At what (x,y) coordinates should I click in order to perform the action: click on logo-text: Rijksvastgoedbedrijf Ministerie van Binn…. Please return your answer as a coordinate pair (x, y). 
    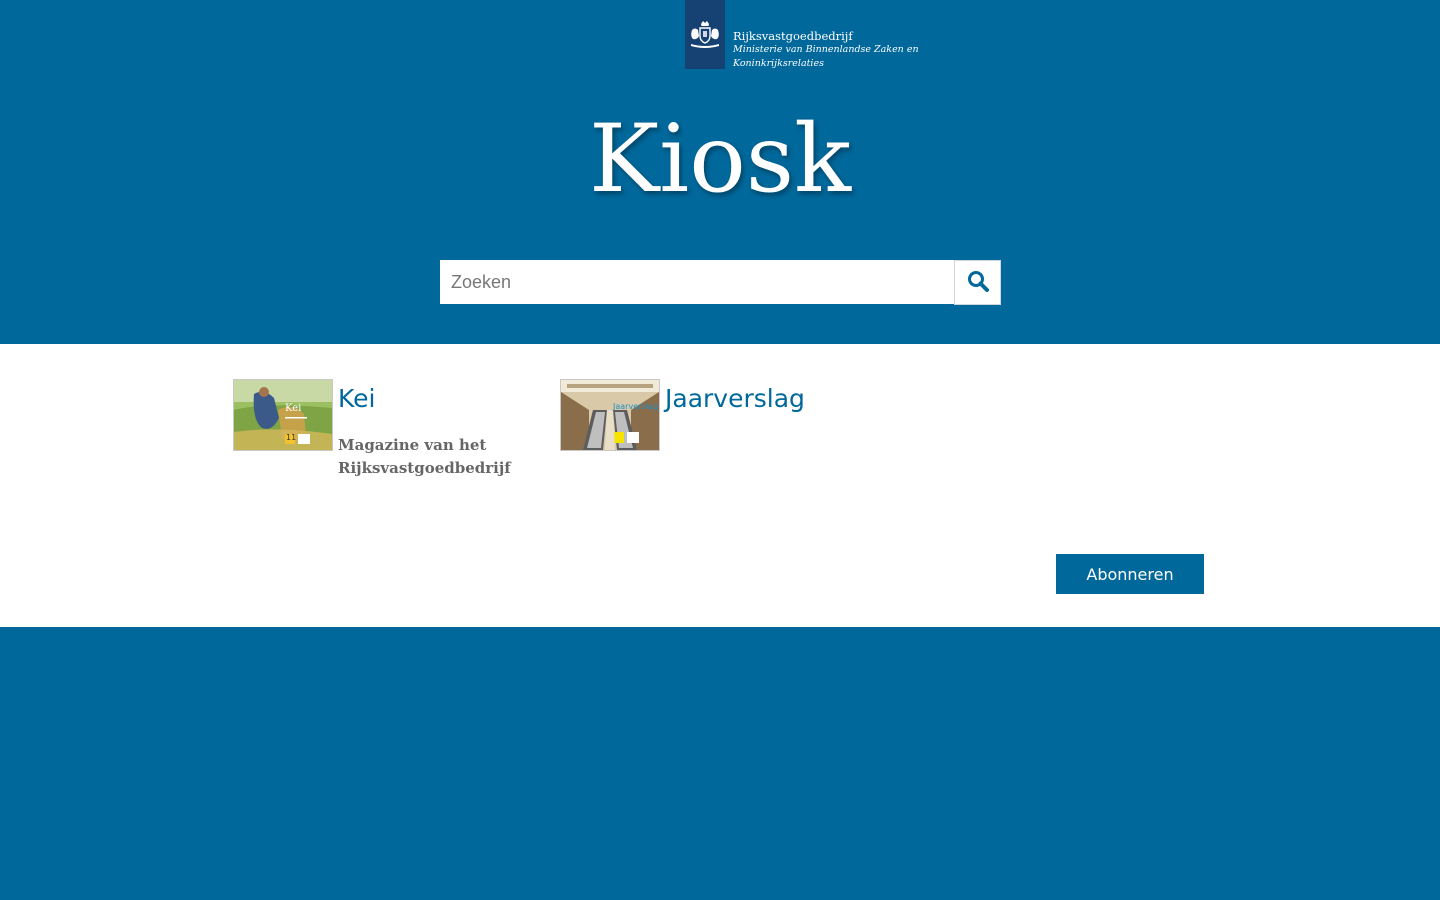
    Looking at the image, I should click on (826, 50).